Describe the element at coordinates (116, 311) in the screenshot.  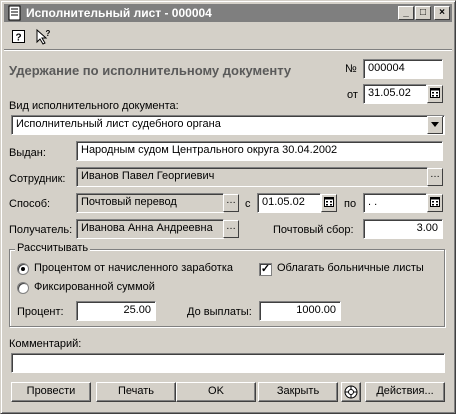
I see `percent-field: 25.00` at that location.